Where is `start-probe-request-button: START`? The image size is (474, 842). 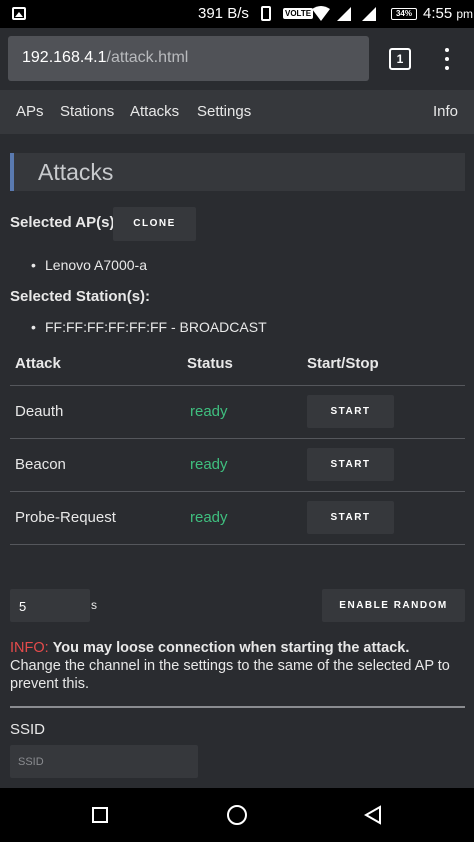
start-probe-request-button: START is located at coordinates (350, 517).